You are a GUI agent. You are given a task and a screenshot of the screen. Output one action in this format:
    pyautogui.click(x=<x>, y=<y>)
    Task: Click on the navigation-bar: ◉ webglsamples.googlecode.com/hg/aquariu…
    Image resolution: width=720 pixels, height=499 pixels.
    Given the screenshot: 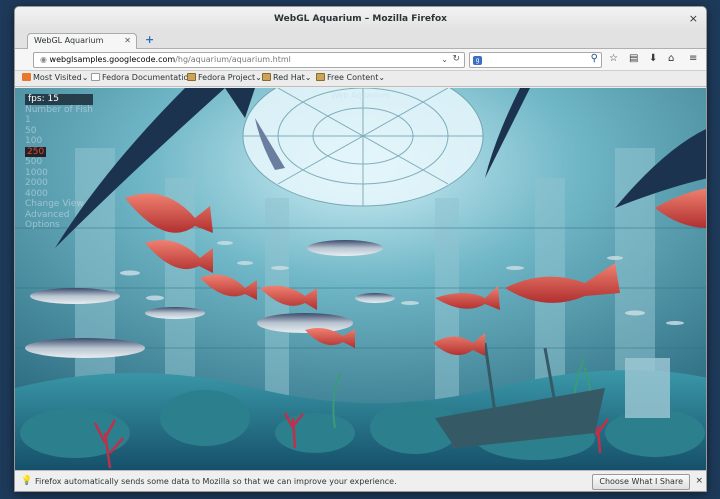 What is the action you would take?
    pyautogui.click(x=360, y=60)
    